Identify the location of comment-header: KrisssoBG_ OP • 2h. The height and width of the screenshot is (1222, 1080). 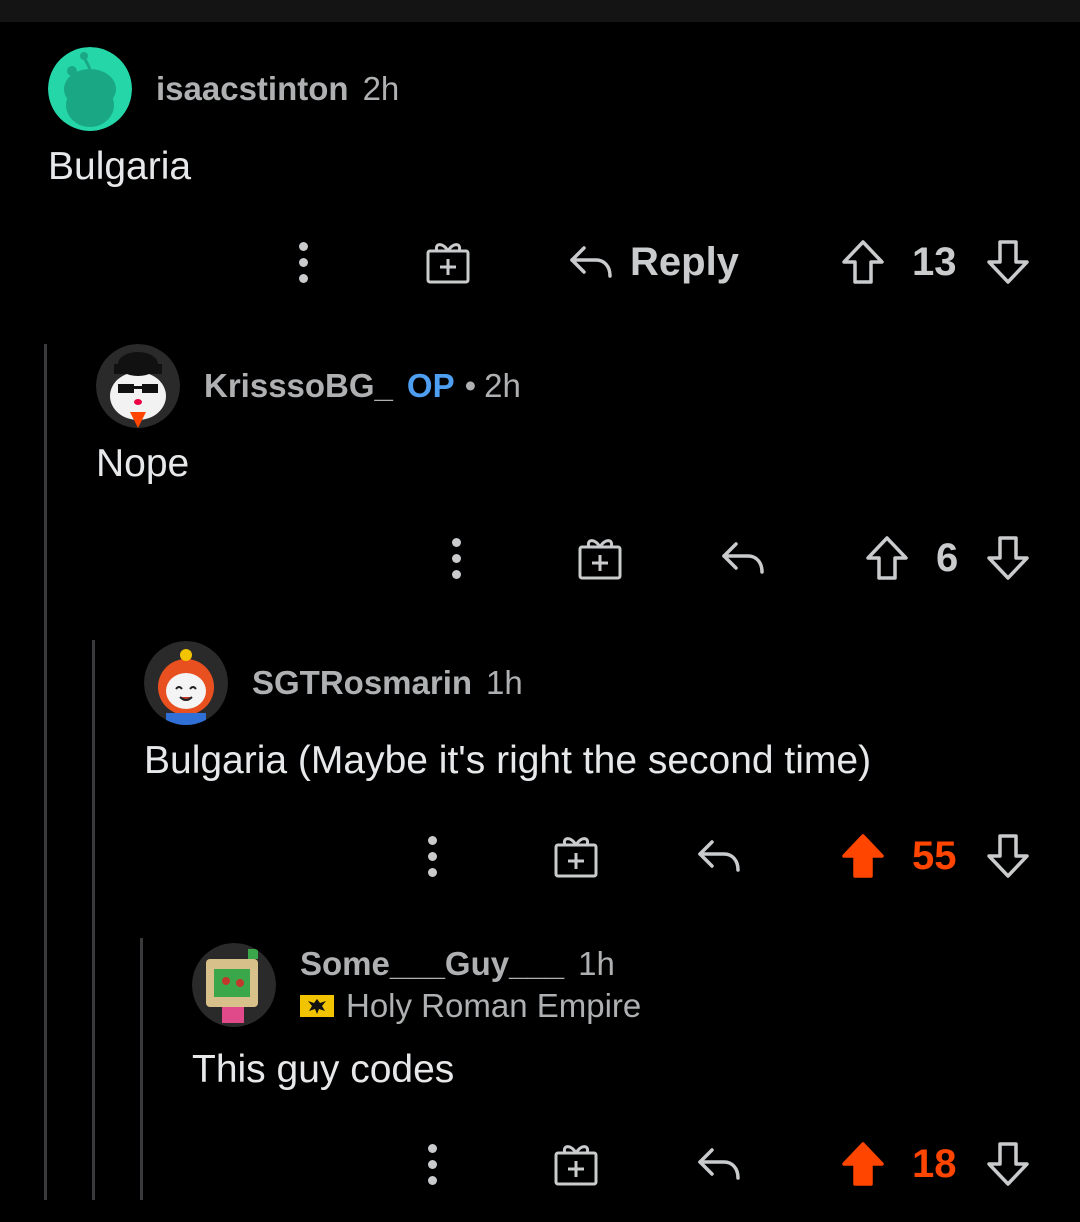
(308, 386).